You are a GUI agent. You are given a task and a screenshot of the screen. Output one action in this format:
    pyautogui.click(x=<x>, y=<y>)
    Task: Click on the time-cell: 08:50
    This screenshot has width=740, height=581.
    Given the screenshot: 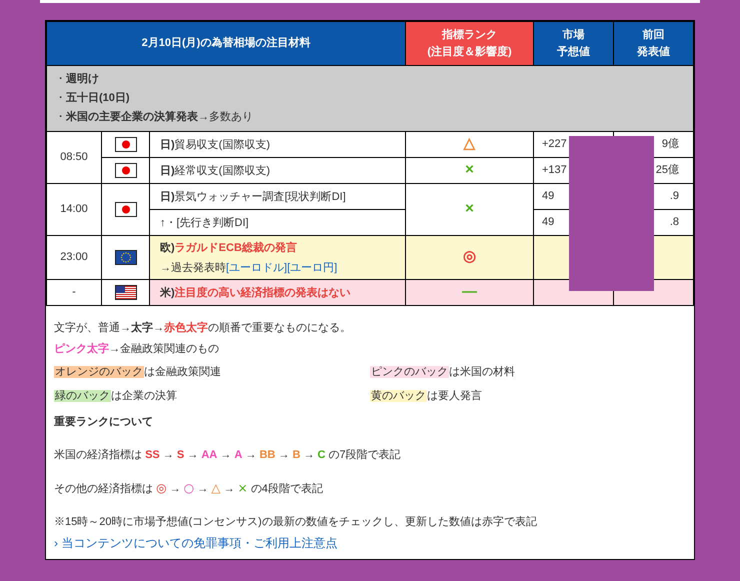 What is the action you would take?
    pyautogui.click(x=74, y=158)
    